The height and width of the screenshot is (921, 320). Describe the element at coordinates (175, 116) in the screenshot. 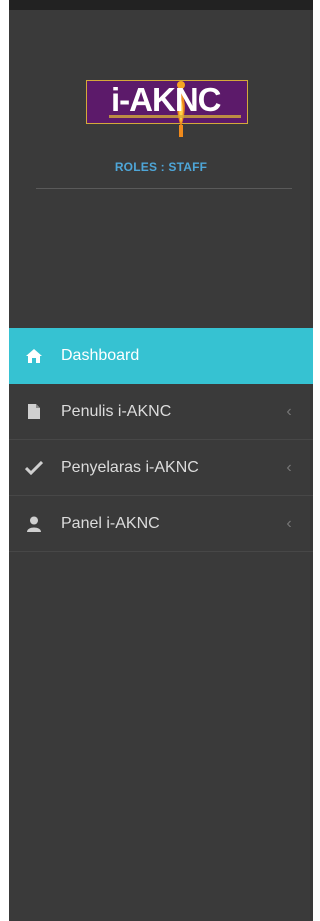

I see `logo-tagline-bar` at that location.